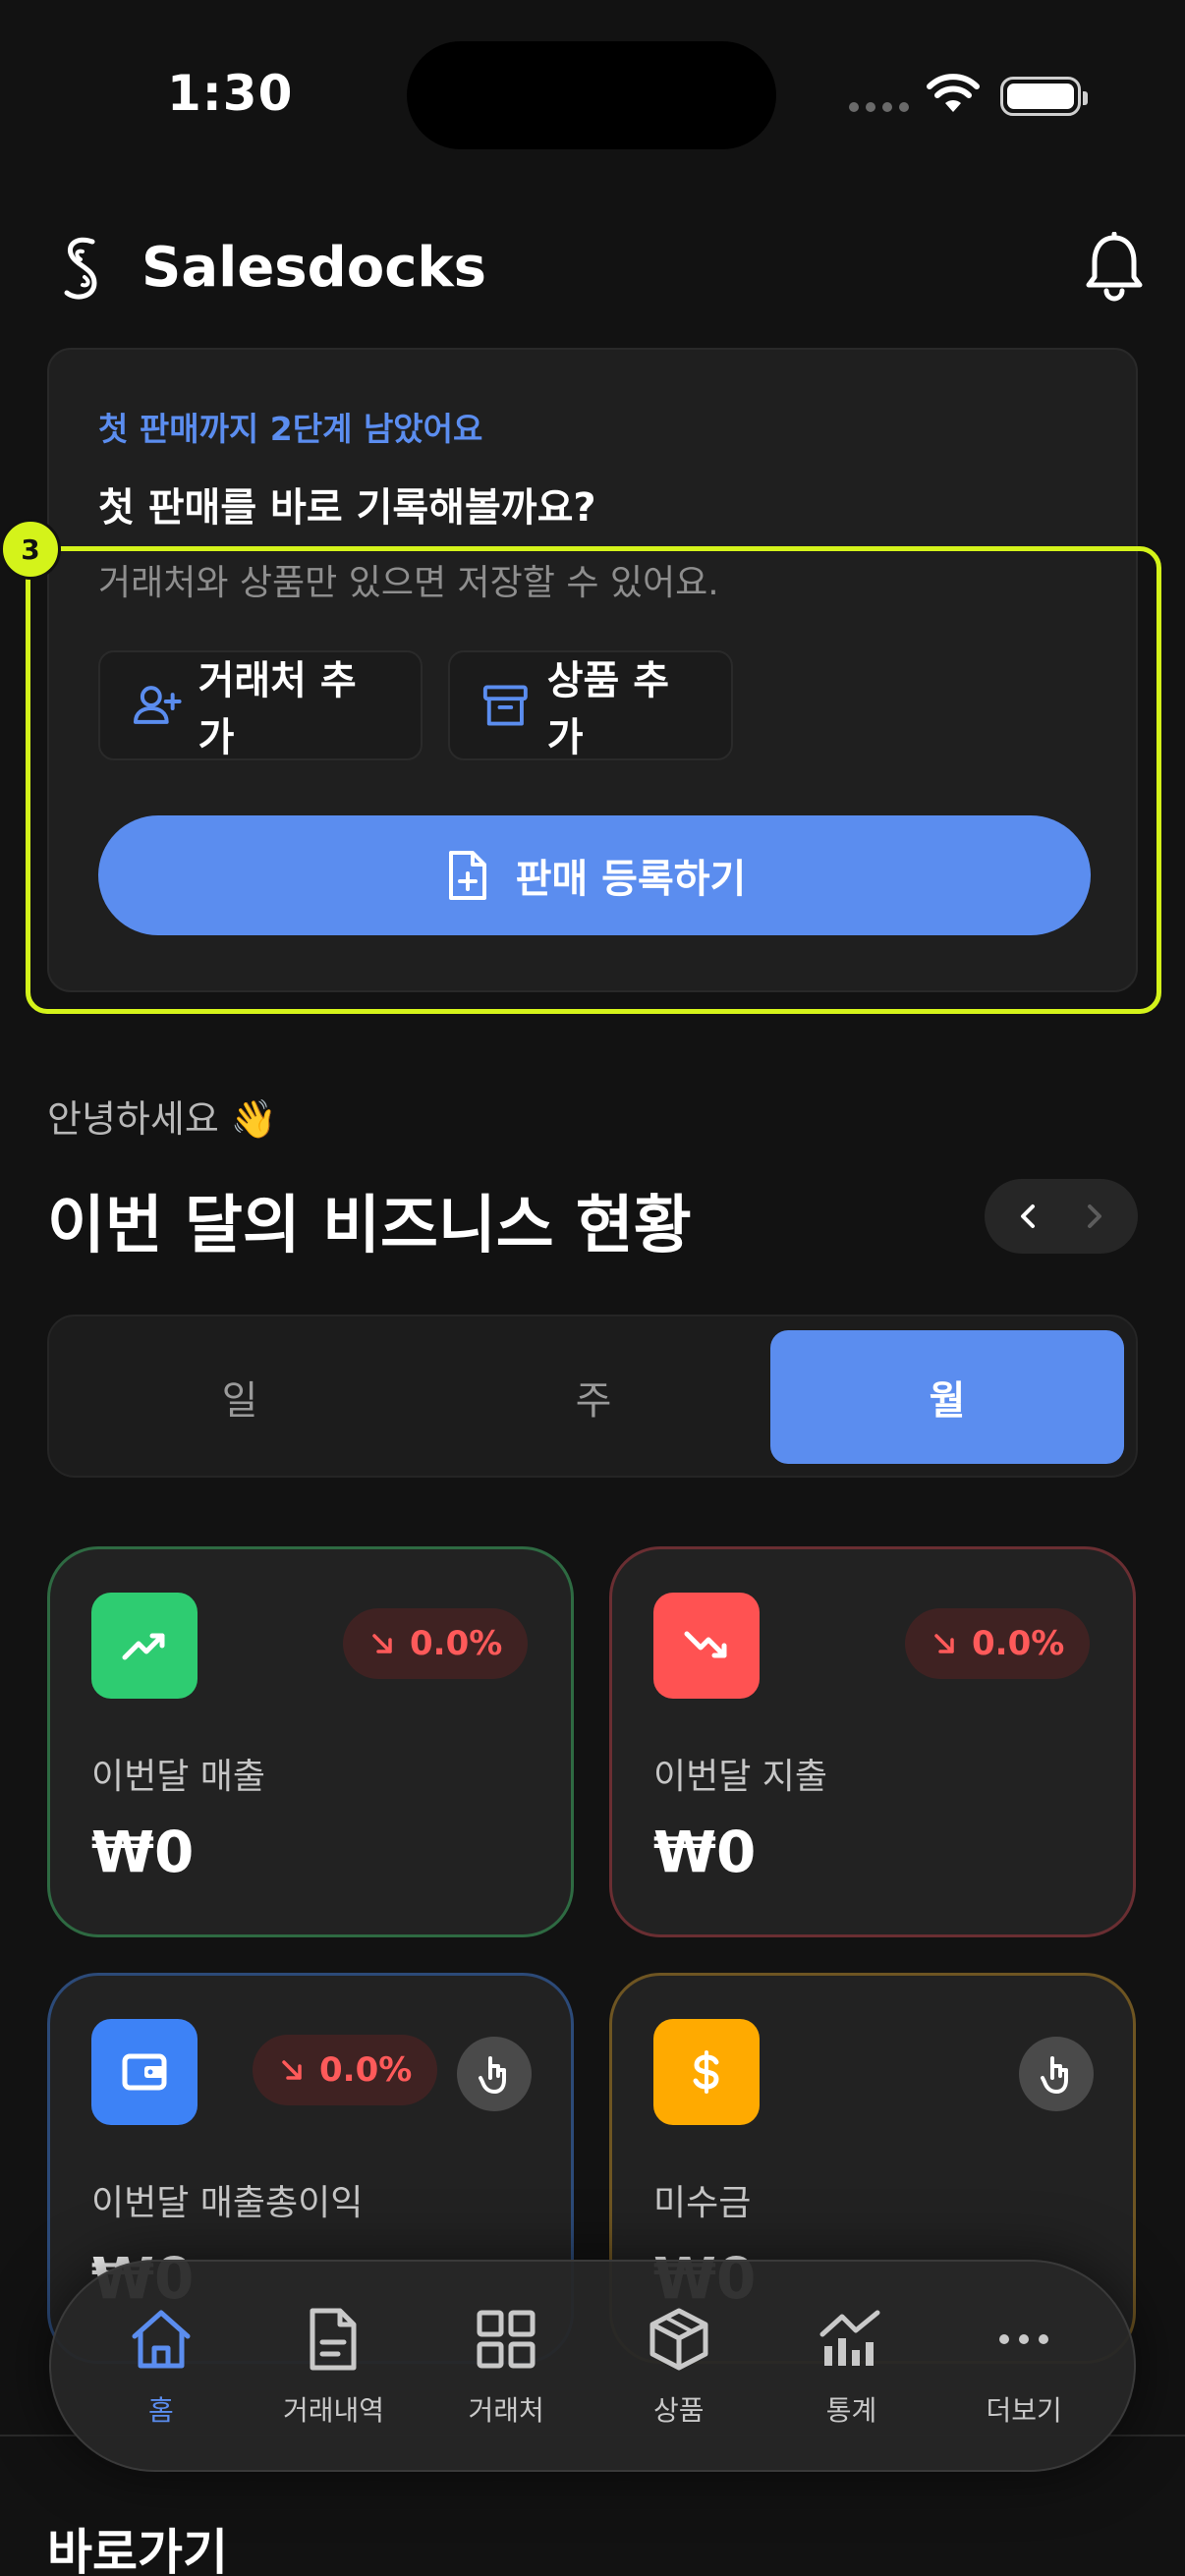 This screenshot has width=1185, height=2576. I want to click on tab-statistics-label: 통계, so click(851, 2410).